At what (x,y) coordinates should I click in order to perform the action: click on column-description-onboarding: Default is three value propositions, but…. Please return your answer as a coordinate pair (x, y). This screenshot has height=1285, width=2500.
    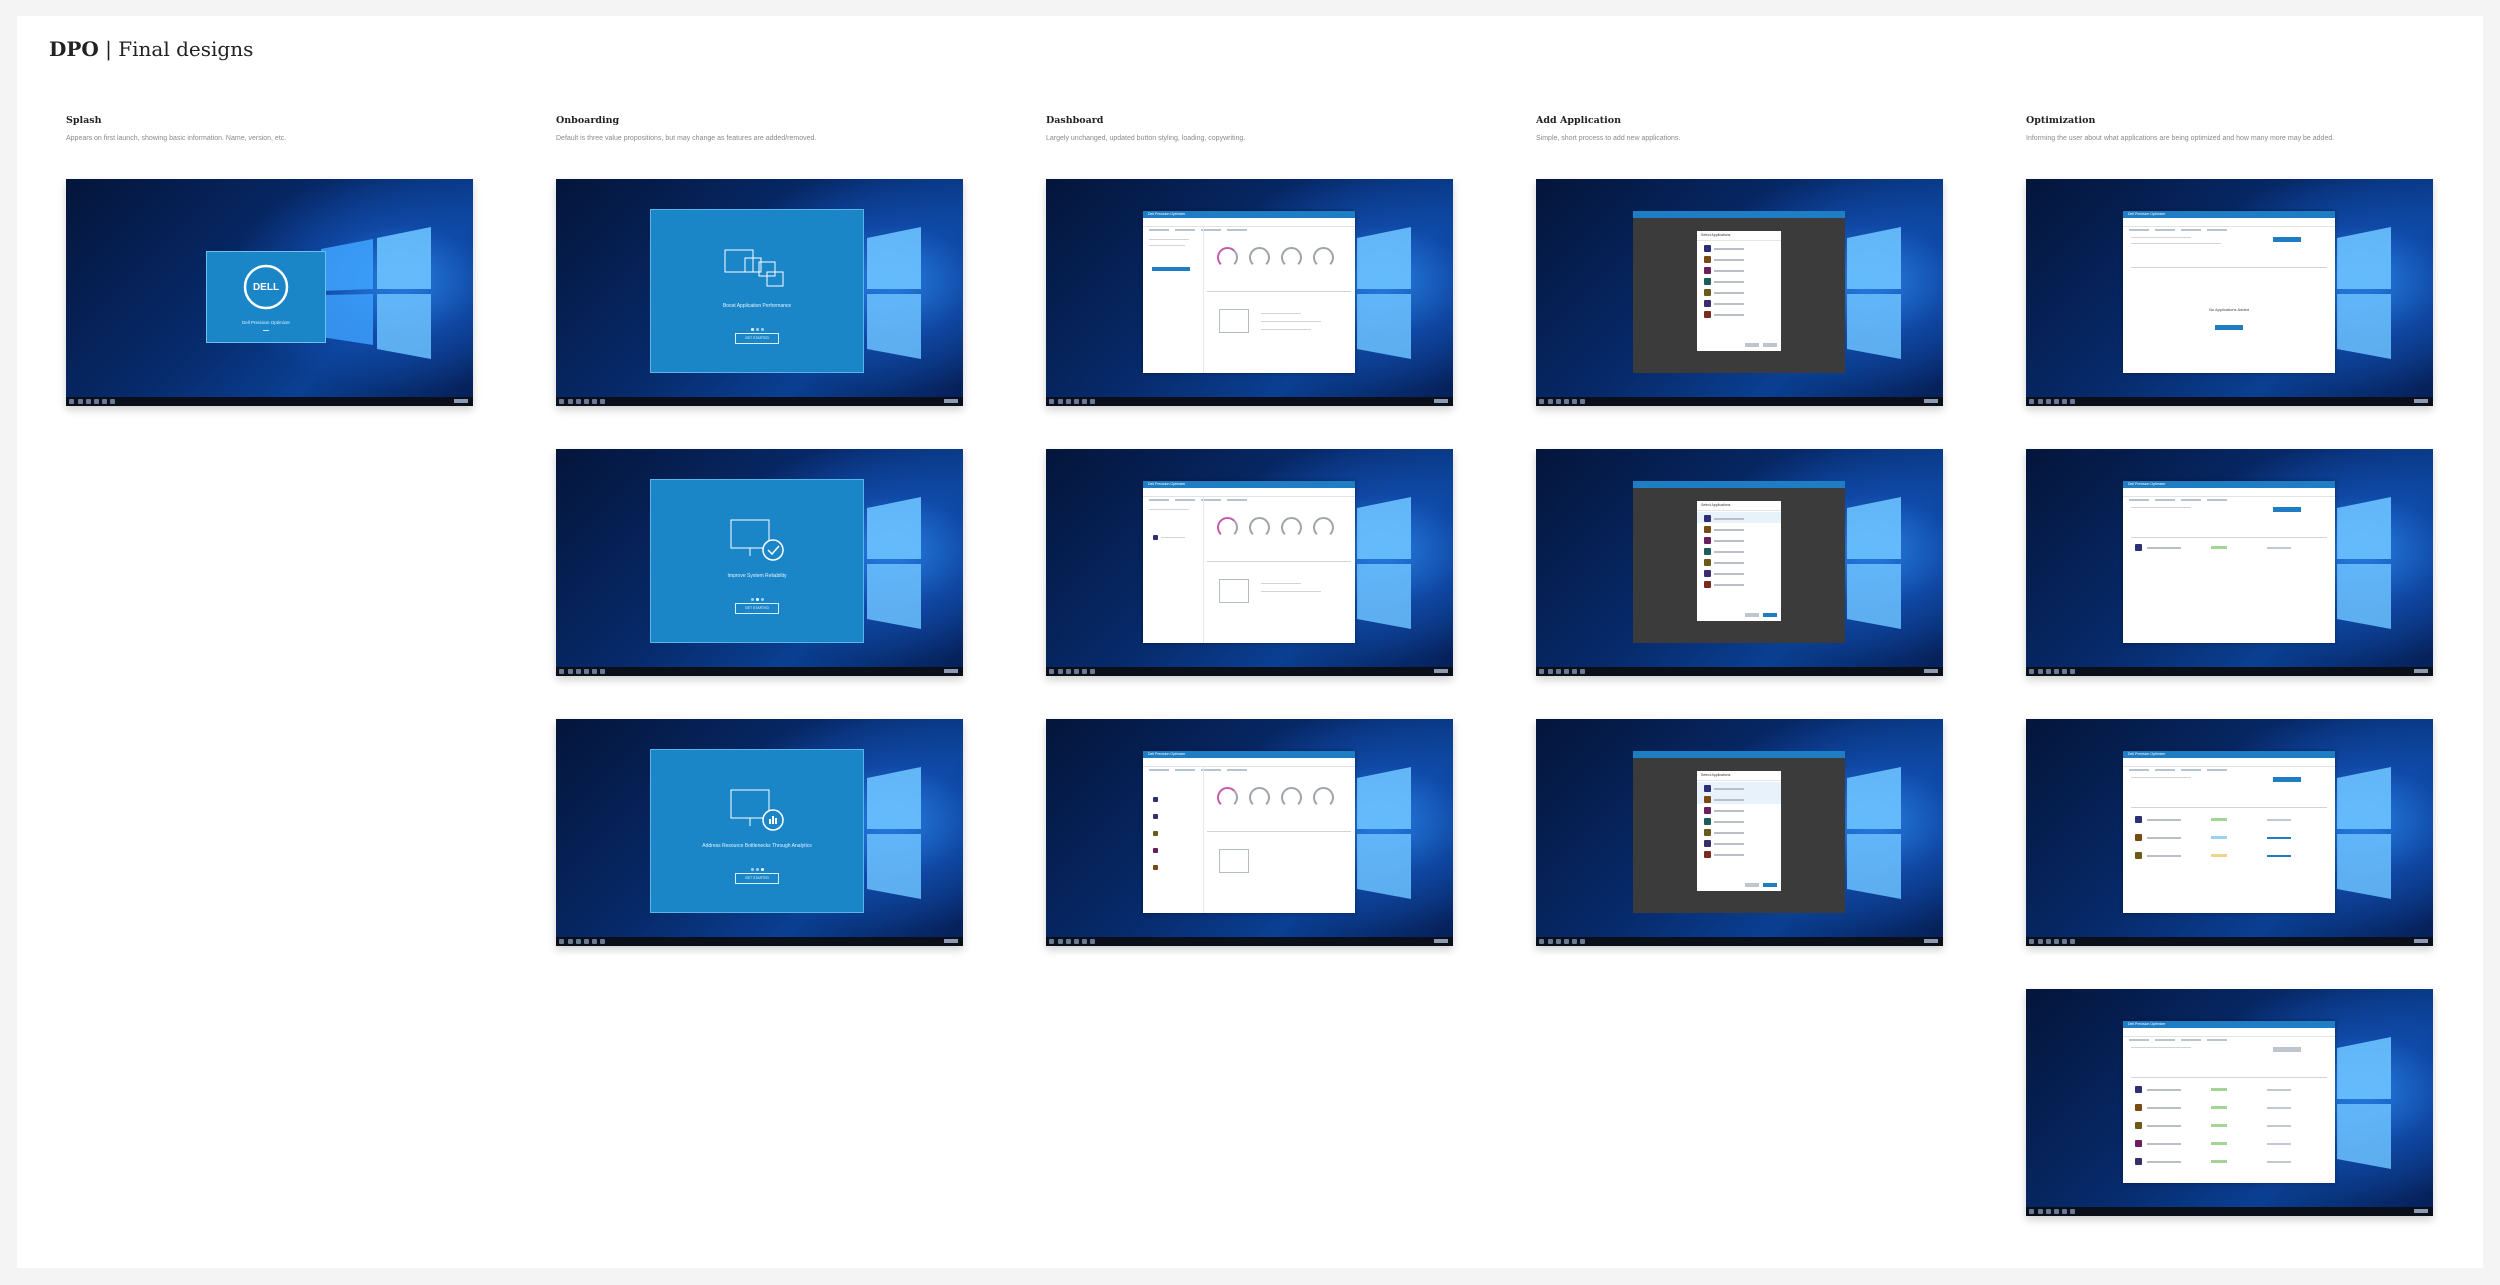
    Looking at the image, I should click on (686, 138).